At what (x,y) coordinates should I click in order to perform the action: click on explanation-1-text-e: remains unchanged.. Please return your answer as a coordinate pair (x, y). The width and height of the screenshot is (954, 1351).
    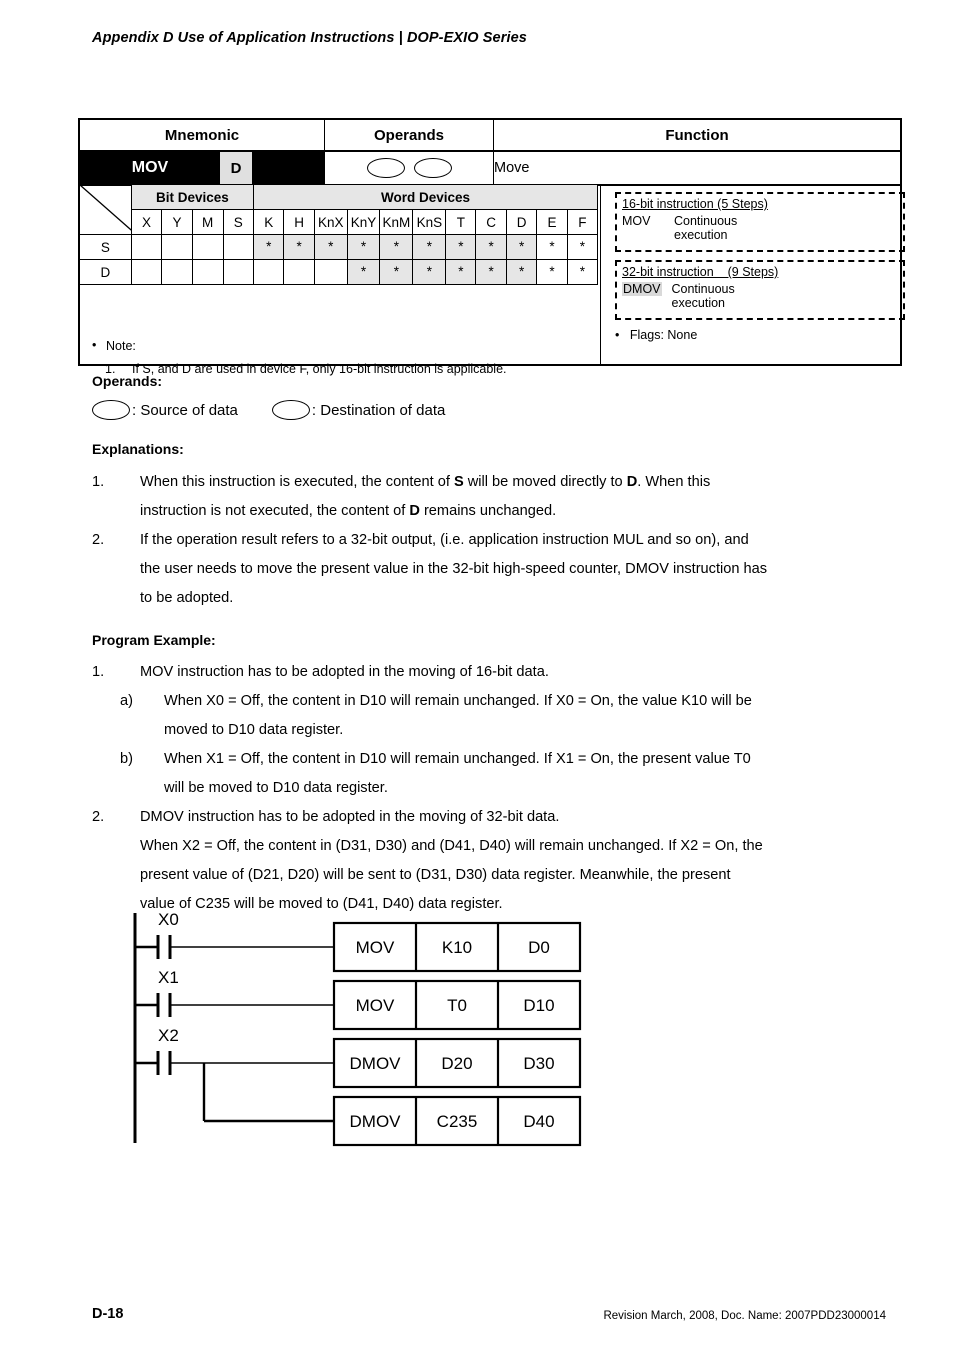
    Looking at the image, I should click on (488, 511).